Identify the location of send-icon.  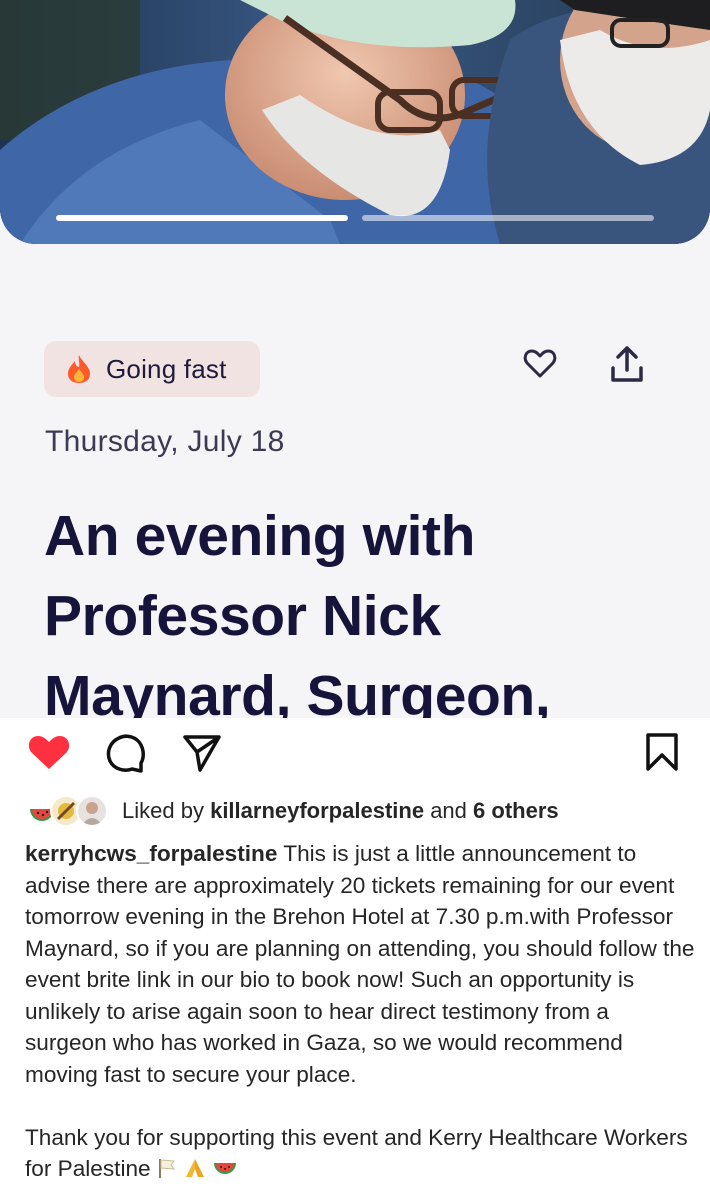
(202, 753).